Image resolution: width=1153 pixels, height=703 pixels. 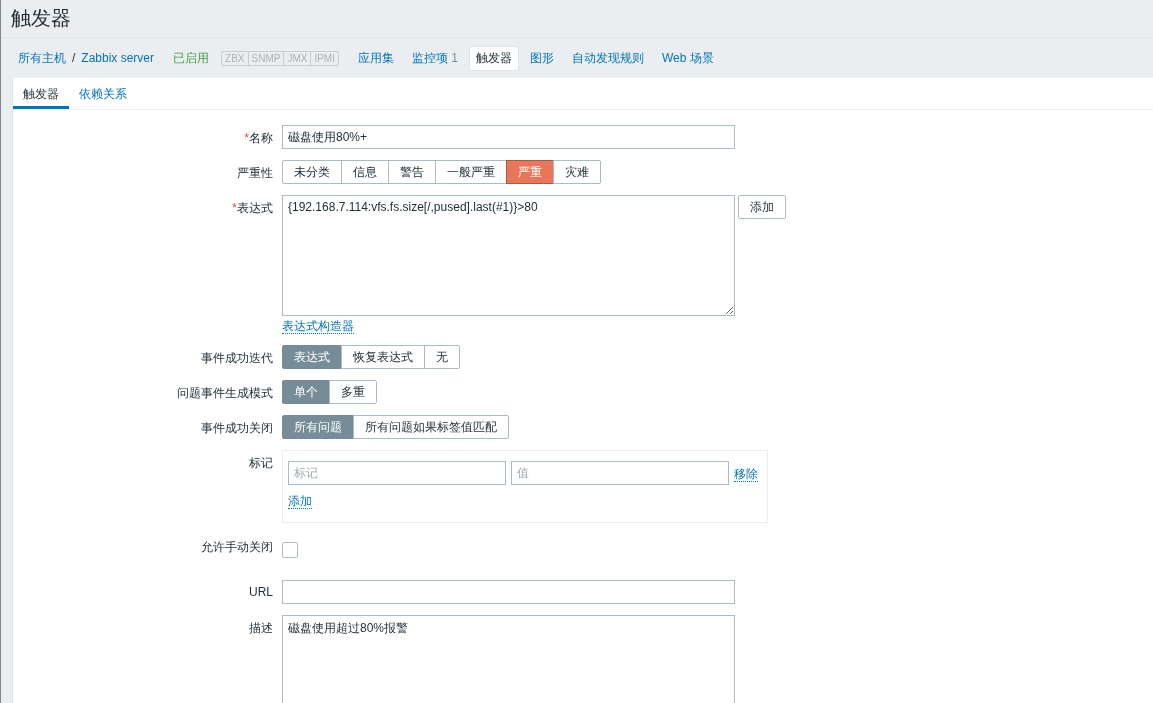 What do you see at coordinates (225, 393) in the screenshot?
I see `field-label: 问题事件生成模式` at bounding box center [225, 393].